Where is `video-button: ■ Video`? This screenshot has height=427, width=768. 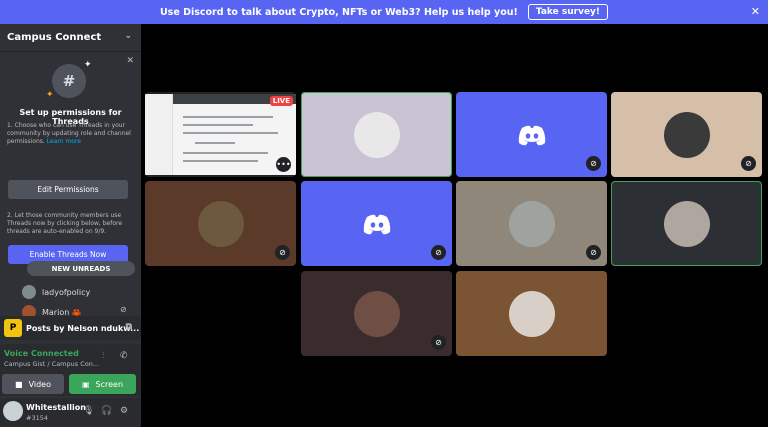 video-button: ■ Video is located at coordinates (33, 384).